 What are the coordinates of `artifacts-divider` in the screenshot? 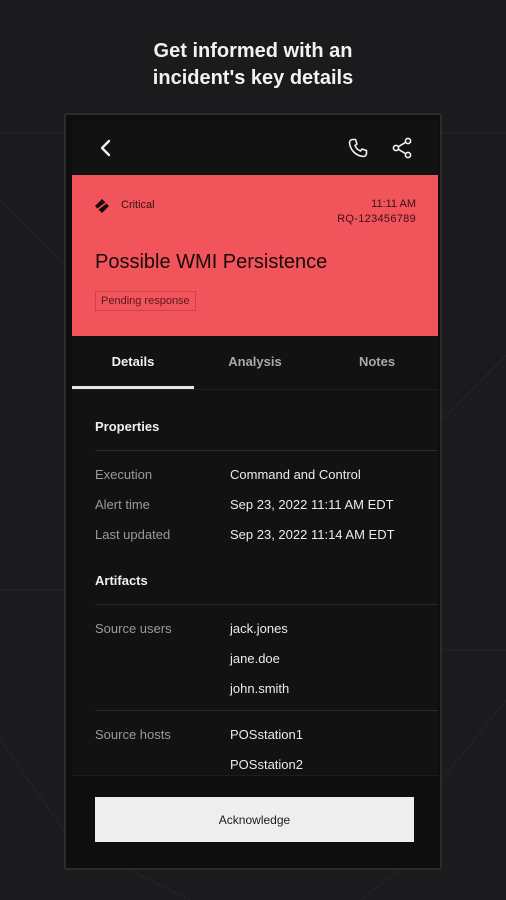 It's located at (266, 604).